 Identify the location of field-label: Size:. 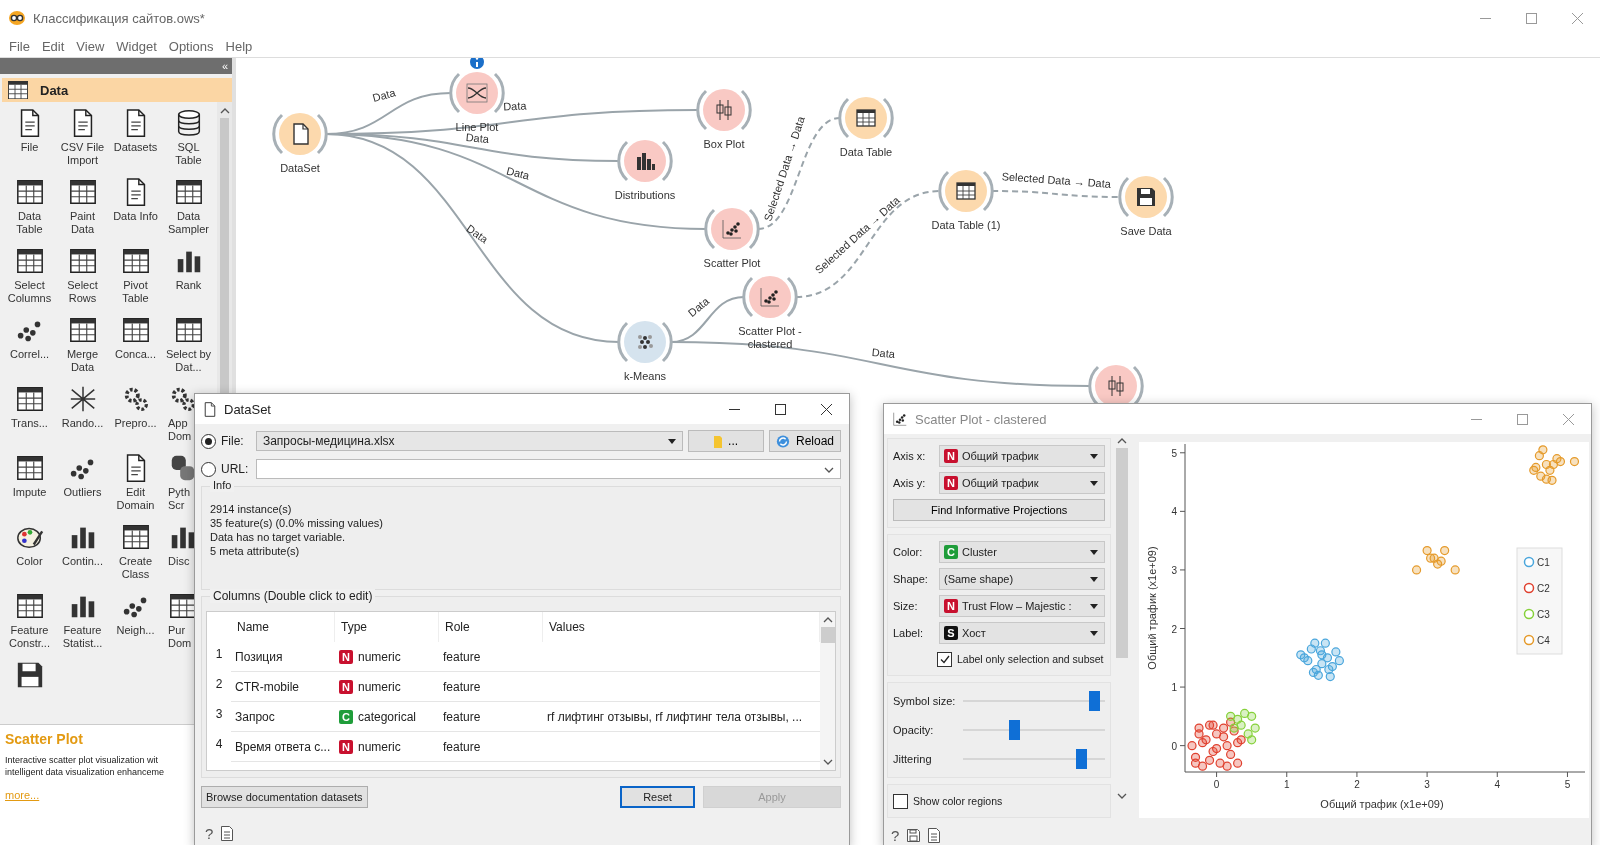
(906, 606).